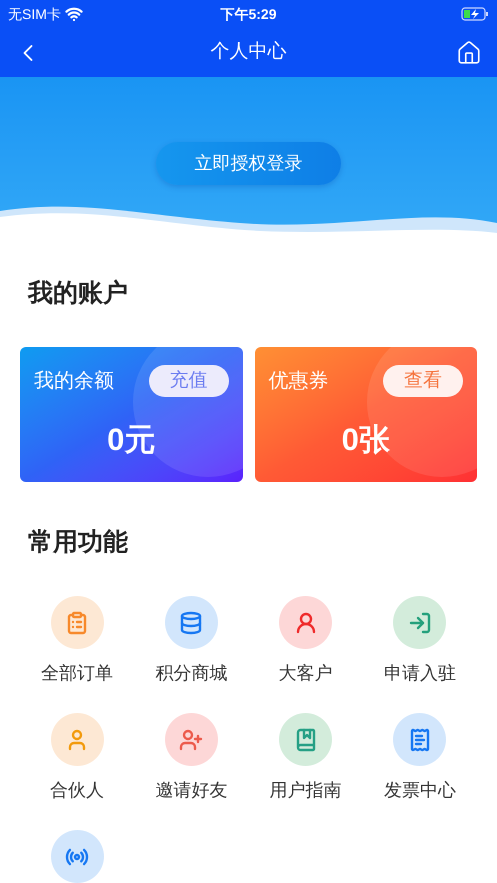  I want to click on carrier-text: 无SIM卡, so click(34, 14).